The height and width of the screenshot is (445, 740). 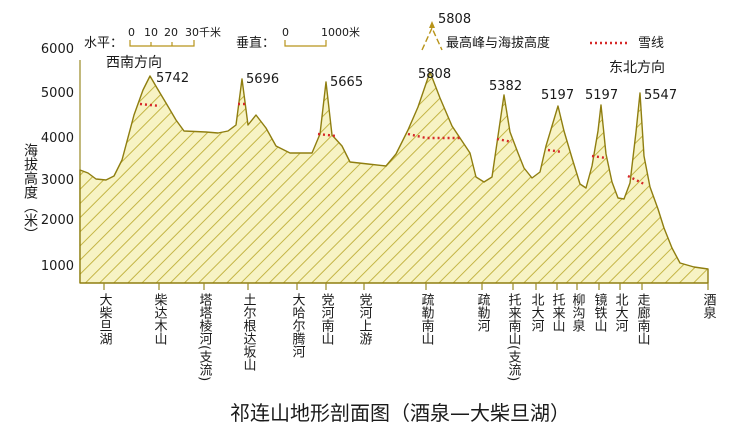 I want to click on place-label: 托来南山(支流), so click(x=514, y=337).